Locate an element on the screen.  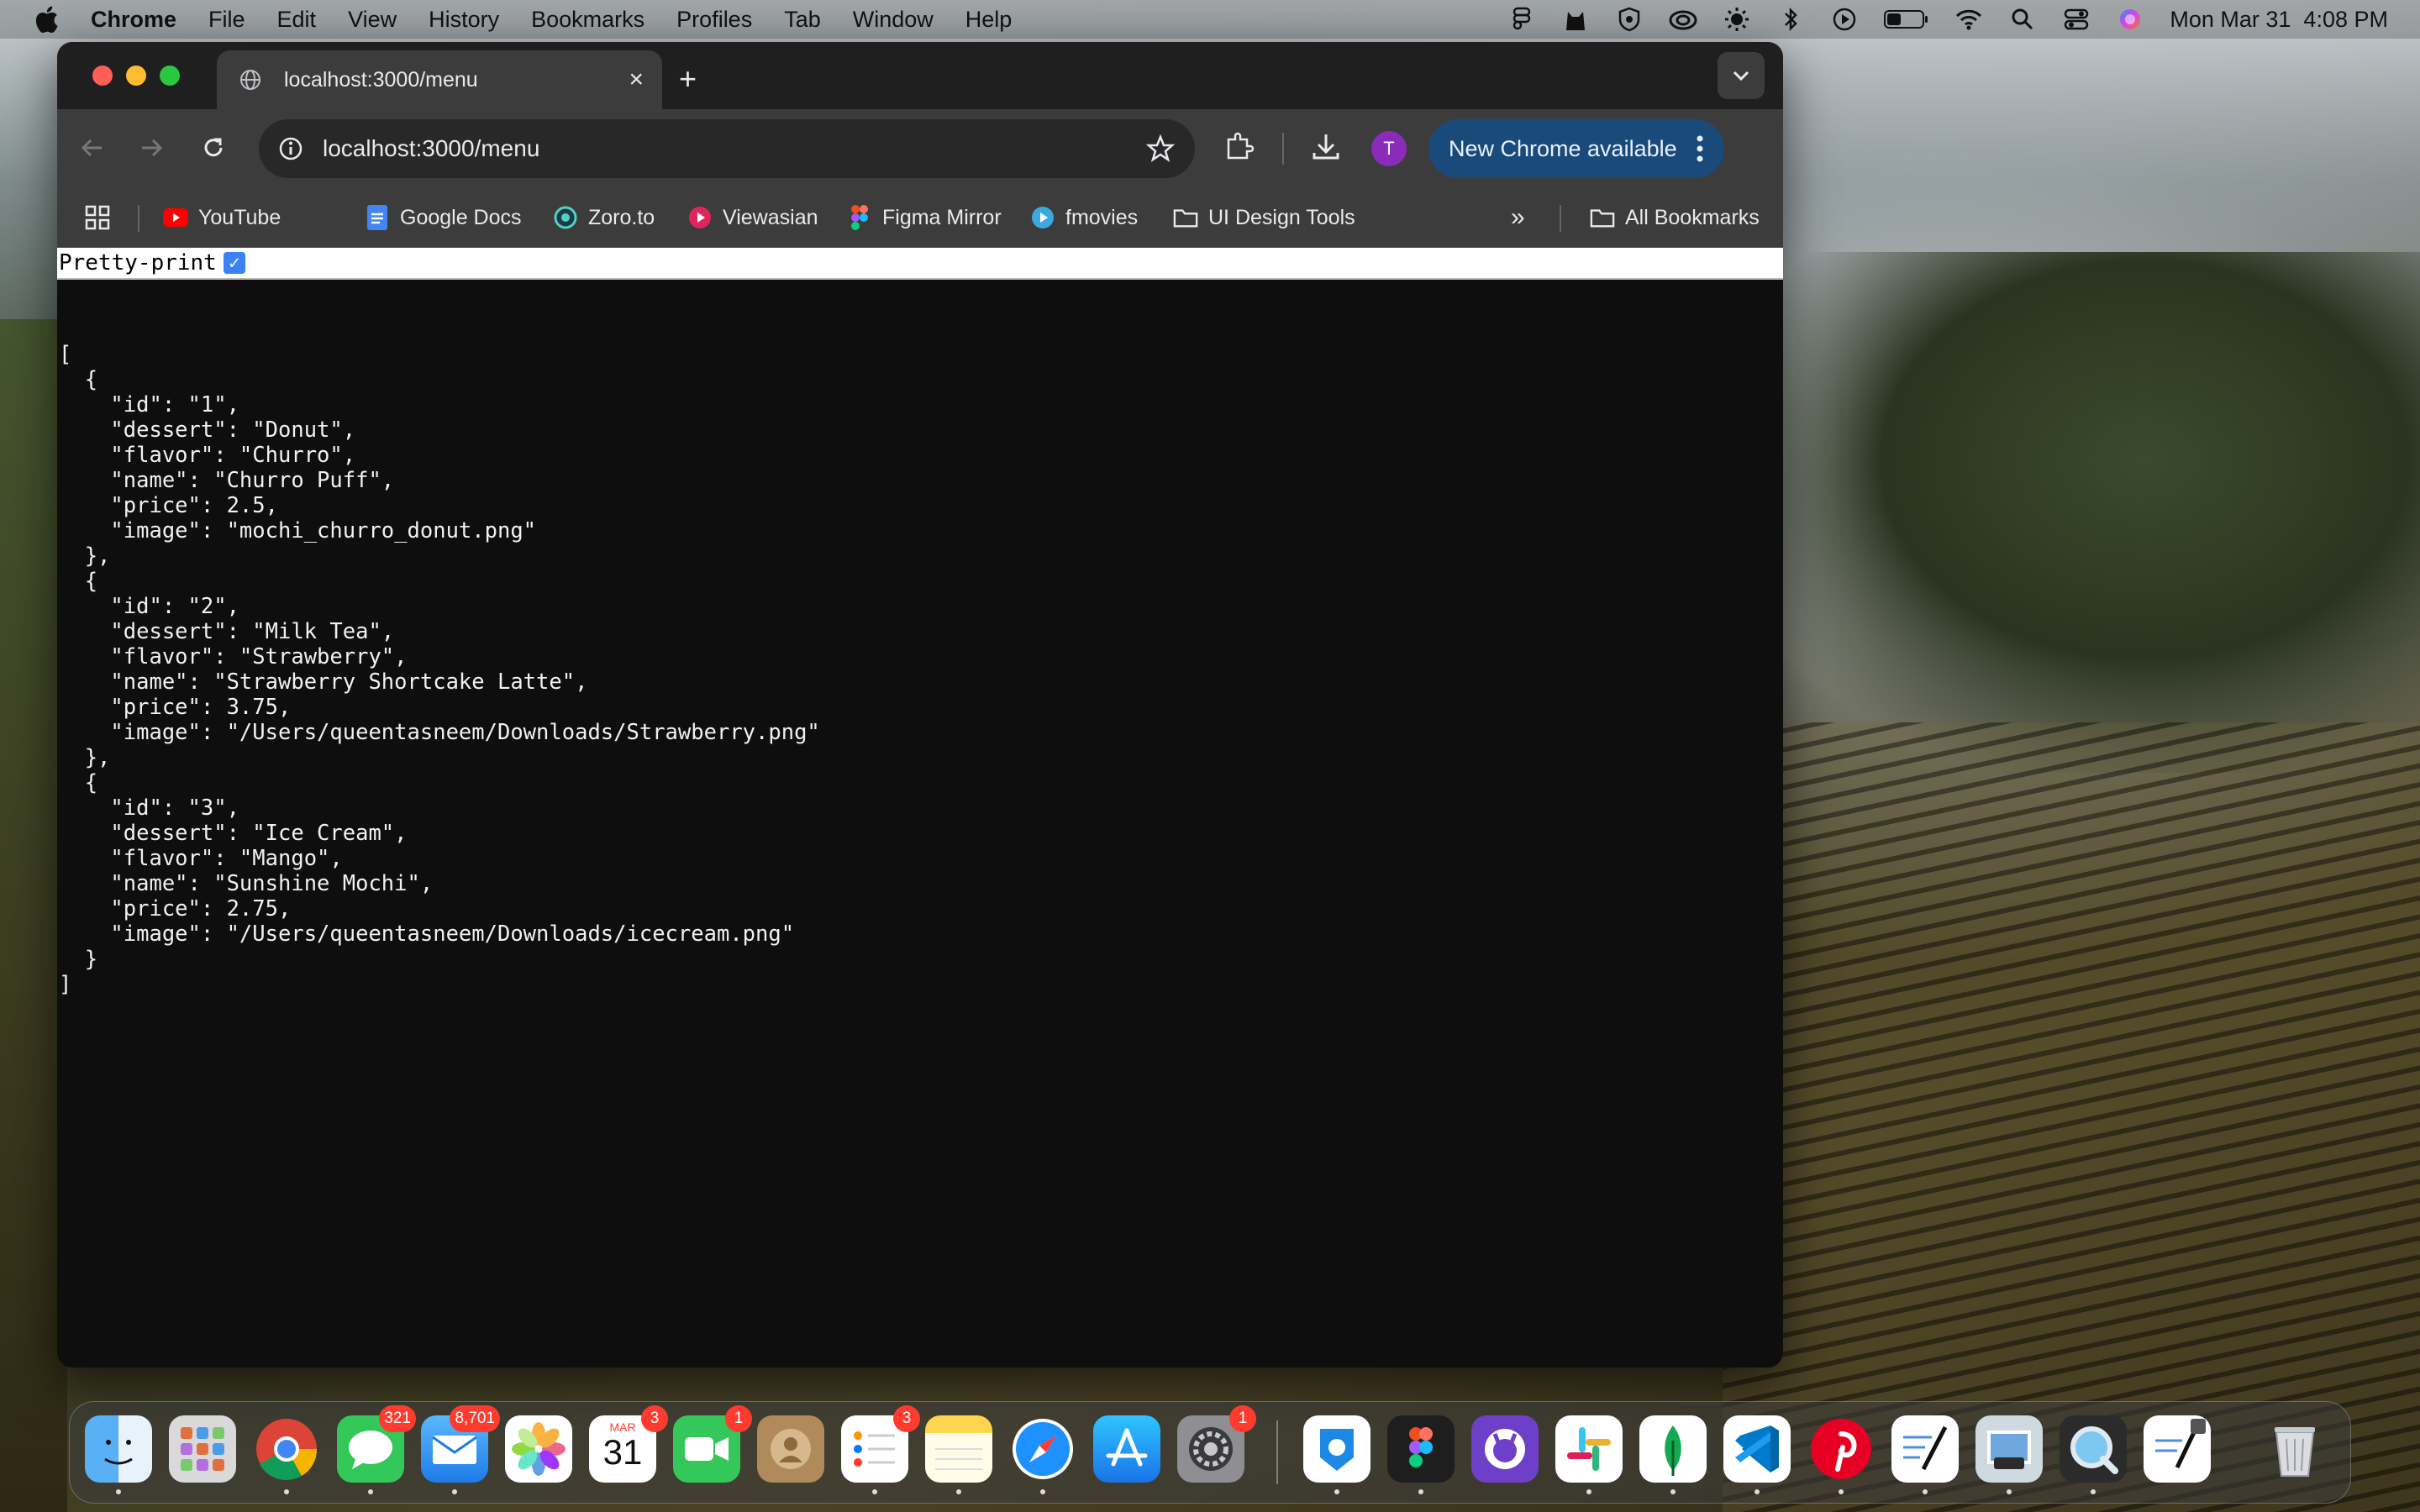
dock-photos is located at coordinates (538, 1449).